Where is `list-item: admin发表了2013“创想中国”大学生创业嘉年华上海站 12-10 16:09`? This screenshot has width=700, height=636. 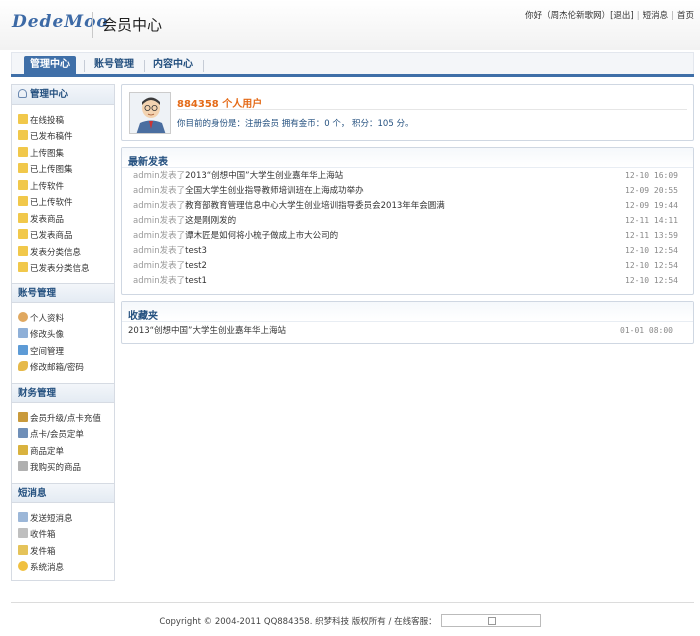 list-item: admin发表了2013“创想中国”大学生创业嘉年华上海站 12-10 16:09 is located at coordinates (405, 176).